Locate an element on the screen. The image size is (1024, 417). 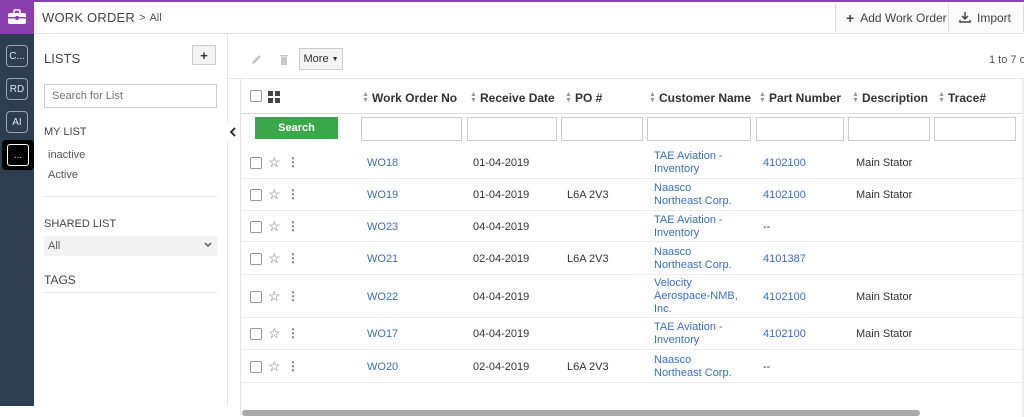
work-order-link: WO22 is located at coordinates (382, 297).